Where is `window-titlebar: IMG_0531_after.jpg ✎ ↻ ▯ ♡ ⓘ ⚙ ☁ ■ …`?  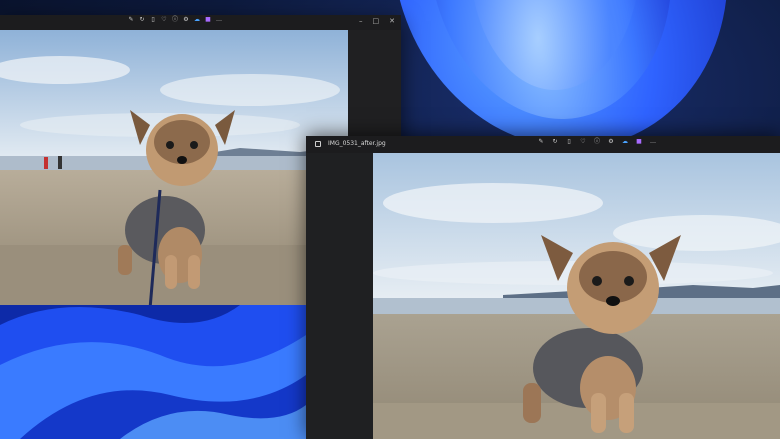 window-titlebar: IMG_0531_after.jpg ✎ ↻ ▯ ♡ ⓘ ⚙ ☁ ■ … is located at coordinates (543, 144).